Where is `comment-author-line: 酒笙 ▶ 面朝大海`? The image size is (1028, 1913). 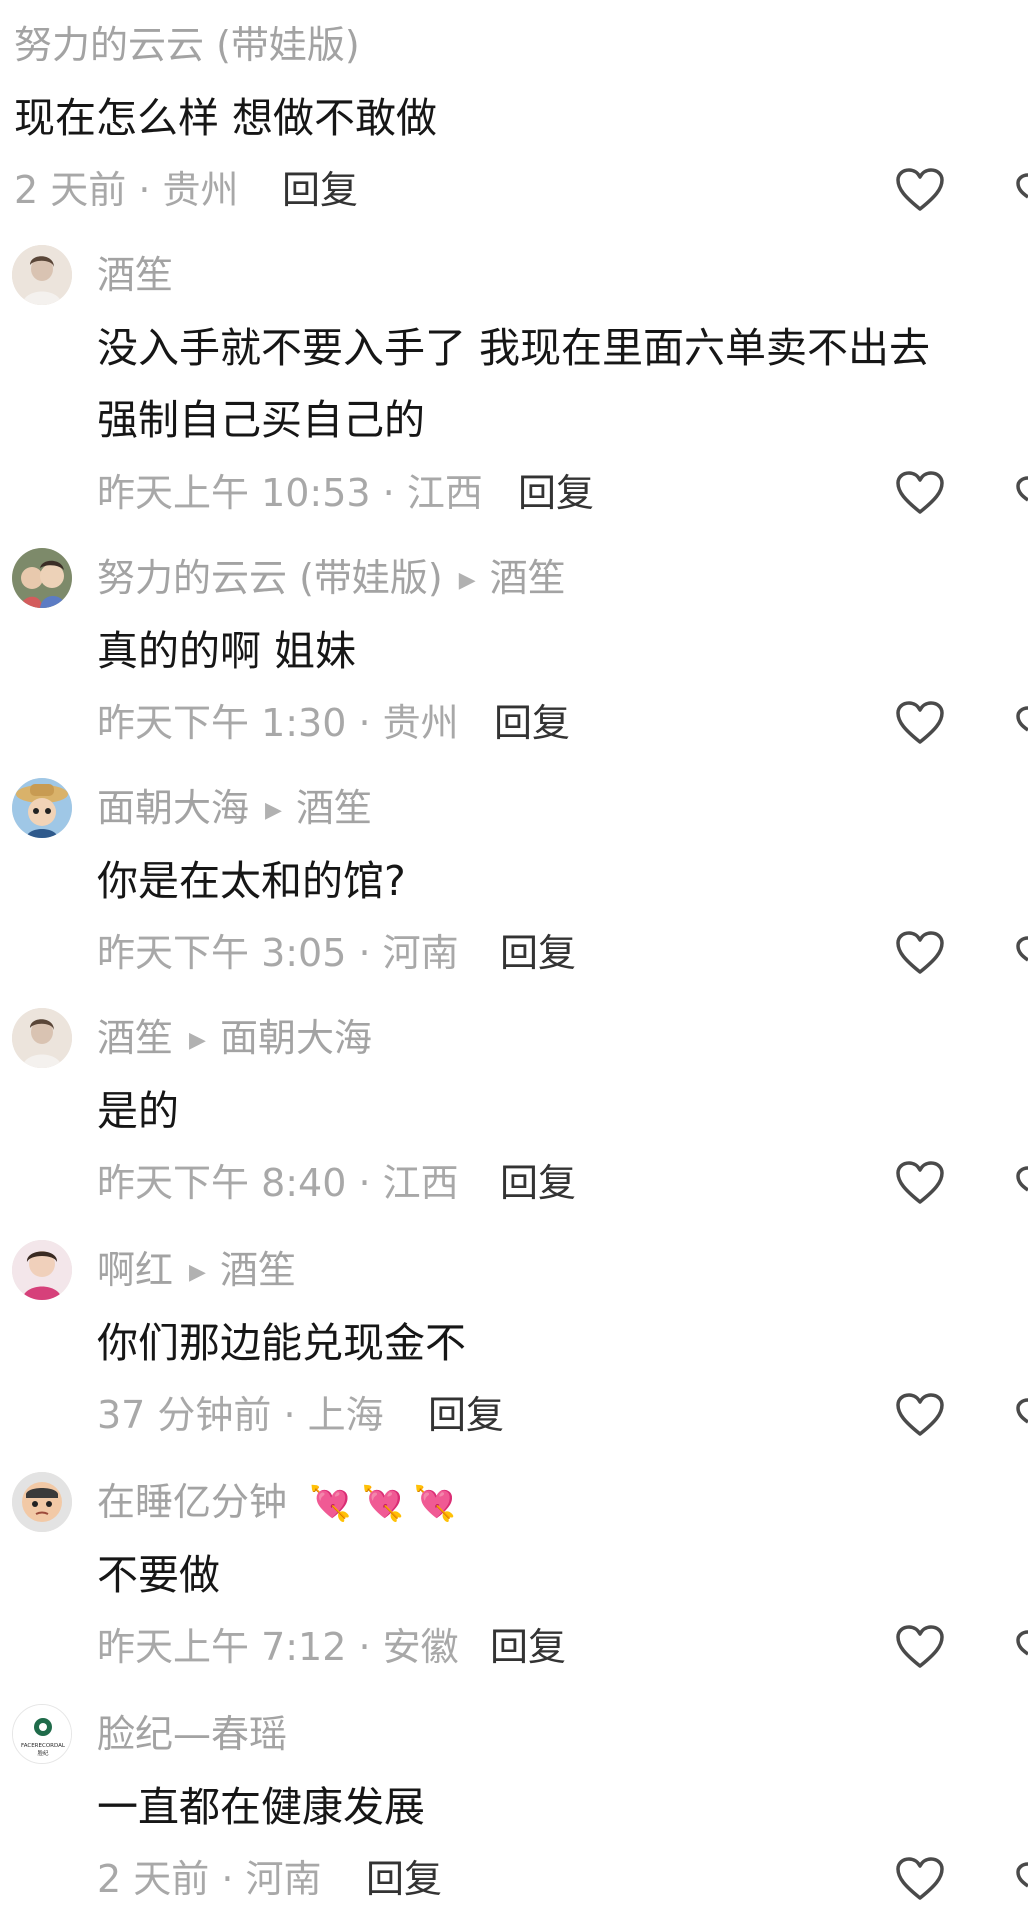
comment-author-line: 酒笙 ▶ 面朝大海 is located at coordinates (234, 1038).